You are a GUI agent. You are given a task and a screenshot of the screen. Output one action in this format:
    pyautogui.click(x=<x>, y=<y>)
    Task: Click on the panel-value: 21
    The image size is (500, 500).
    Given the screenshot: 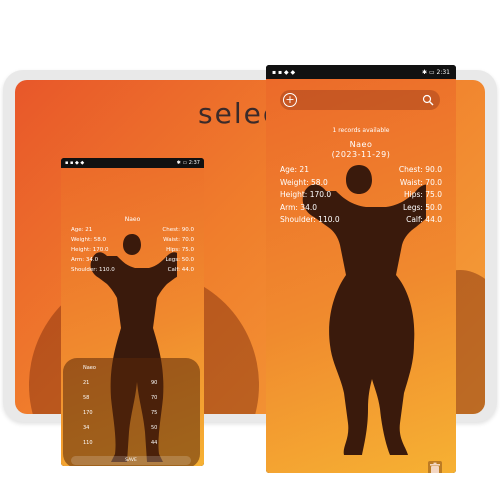 What is the action you would take?
    pyautogui.click(x=86, y=383)
    